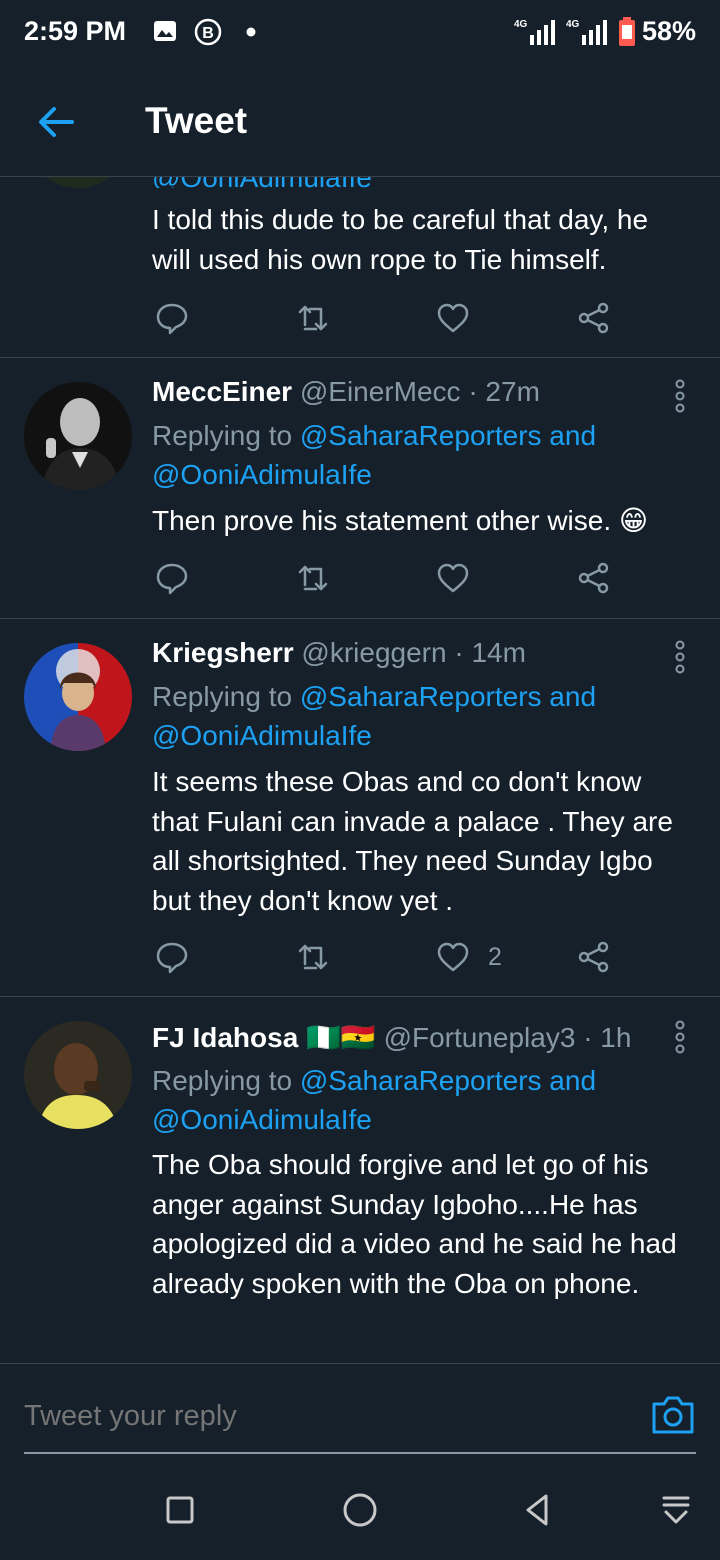  I want to click on status-bar: 2:59 PM B 4G 4G 58%, so click(360, 32).